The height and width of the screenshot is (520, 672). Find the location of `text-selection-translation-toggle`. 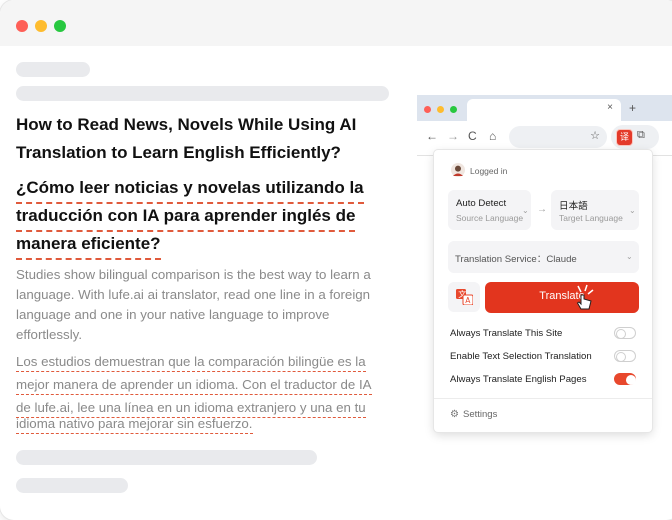

text-selection-translation-toggle is located at coordinates (625, 356).